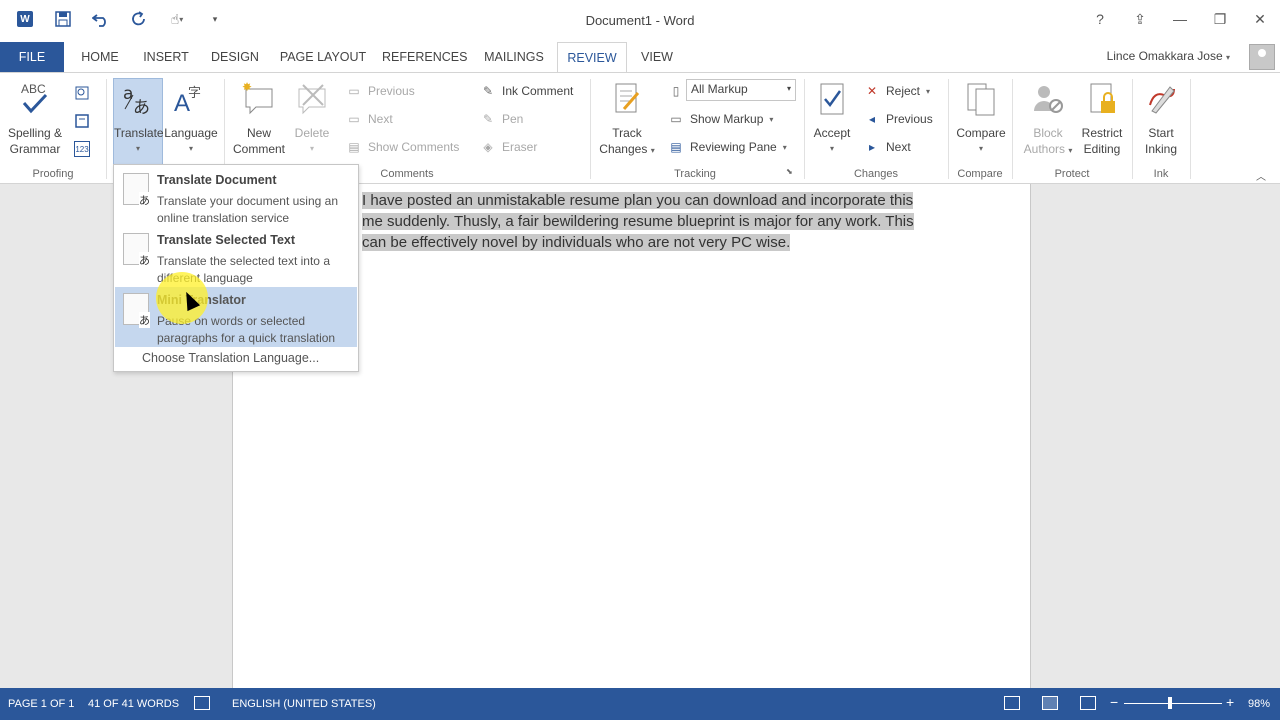  What do you see at coordinates (33, 89) in the screenshot?
I see `svg-text: ABC` at bounding box center [33, 89].